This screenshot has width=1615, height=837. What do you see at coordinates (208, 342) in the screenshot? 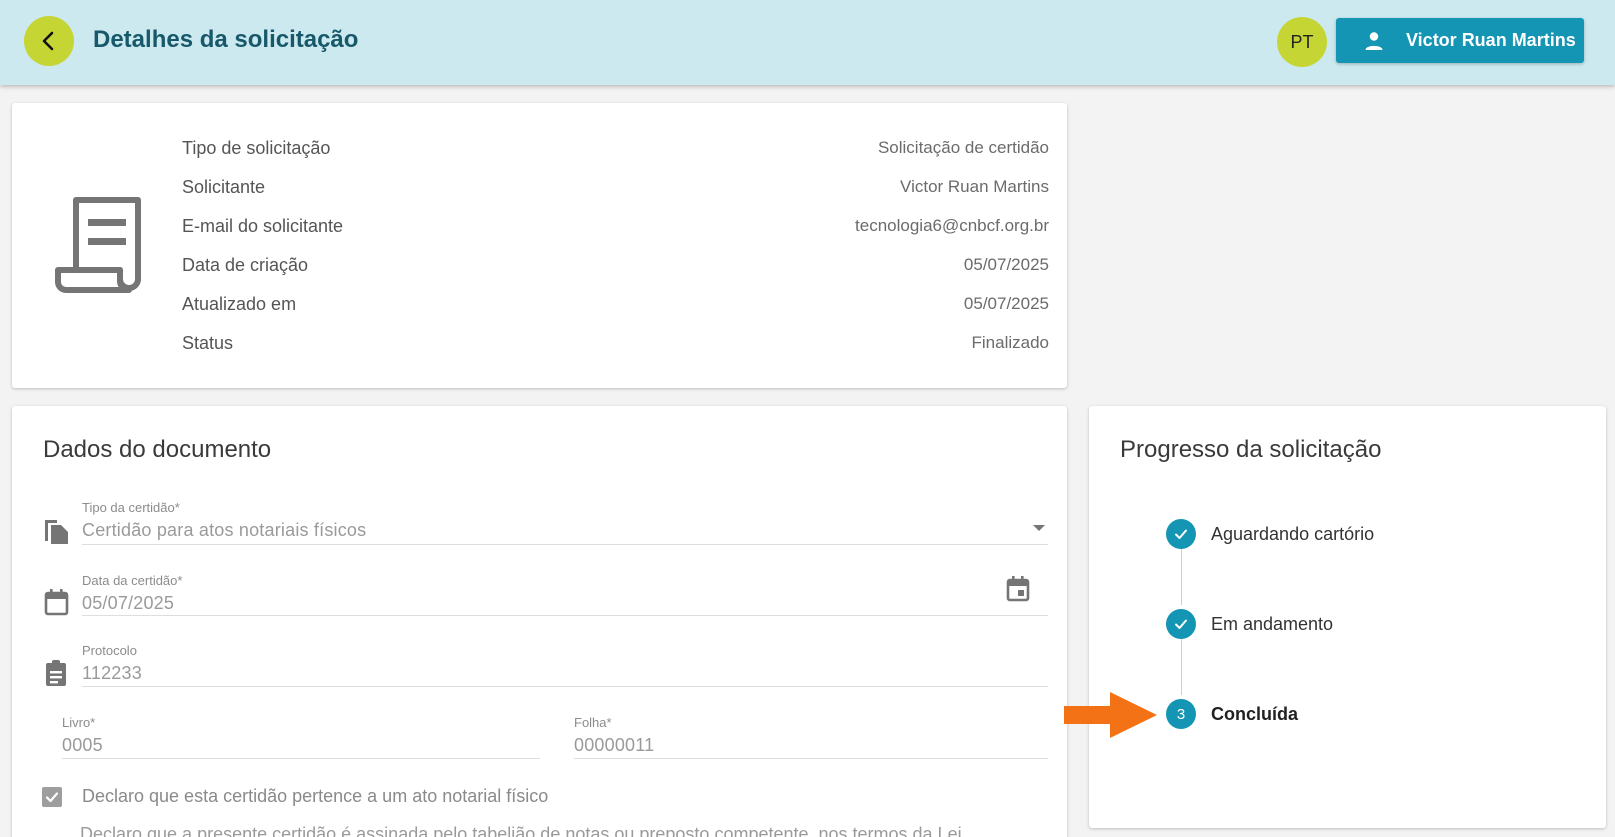
I see `info-label: Status` at bounding box center [208, 342].